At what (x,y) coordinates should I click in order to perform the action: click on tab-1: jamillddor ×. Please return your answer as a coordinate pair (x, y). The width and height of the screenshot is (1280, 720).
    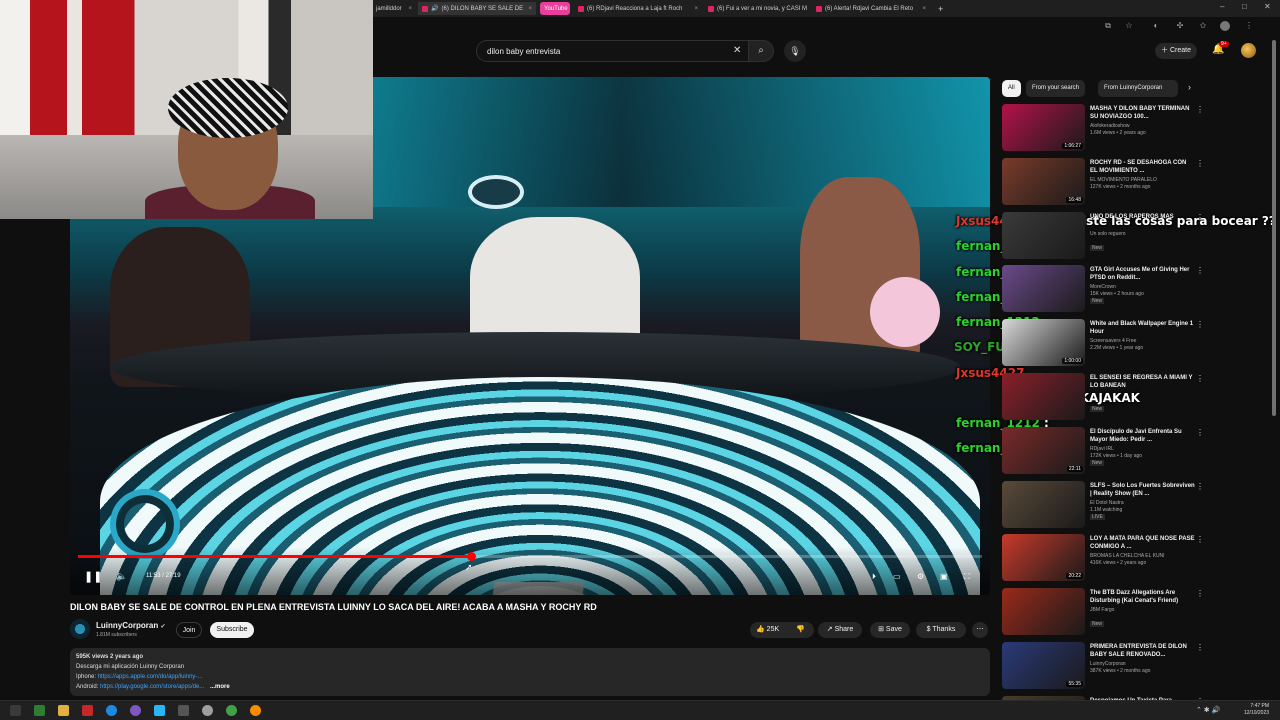
    Looking at the image, I should click on (394, 8).